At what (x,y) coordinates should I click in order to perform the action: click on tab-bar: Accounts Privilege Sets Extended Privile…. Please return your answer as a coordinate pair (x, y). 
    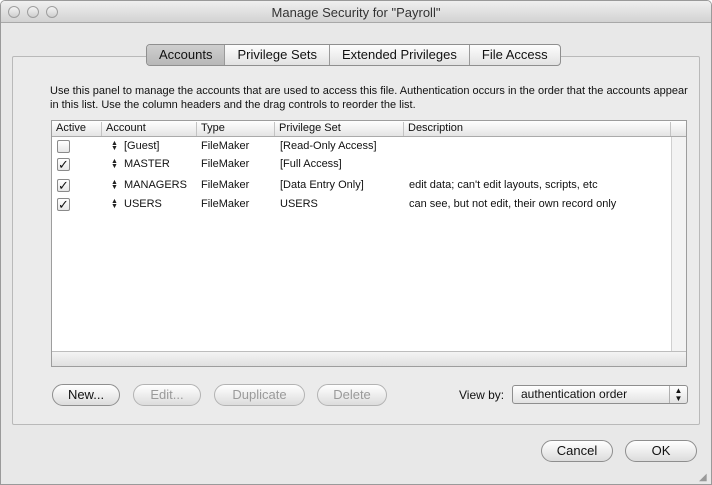
    Looking at the image, I should click on (353, 55).